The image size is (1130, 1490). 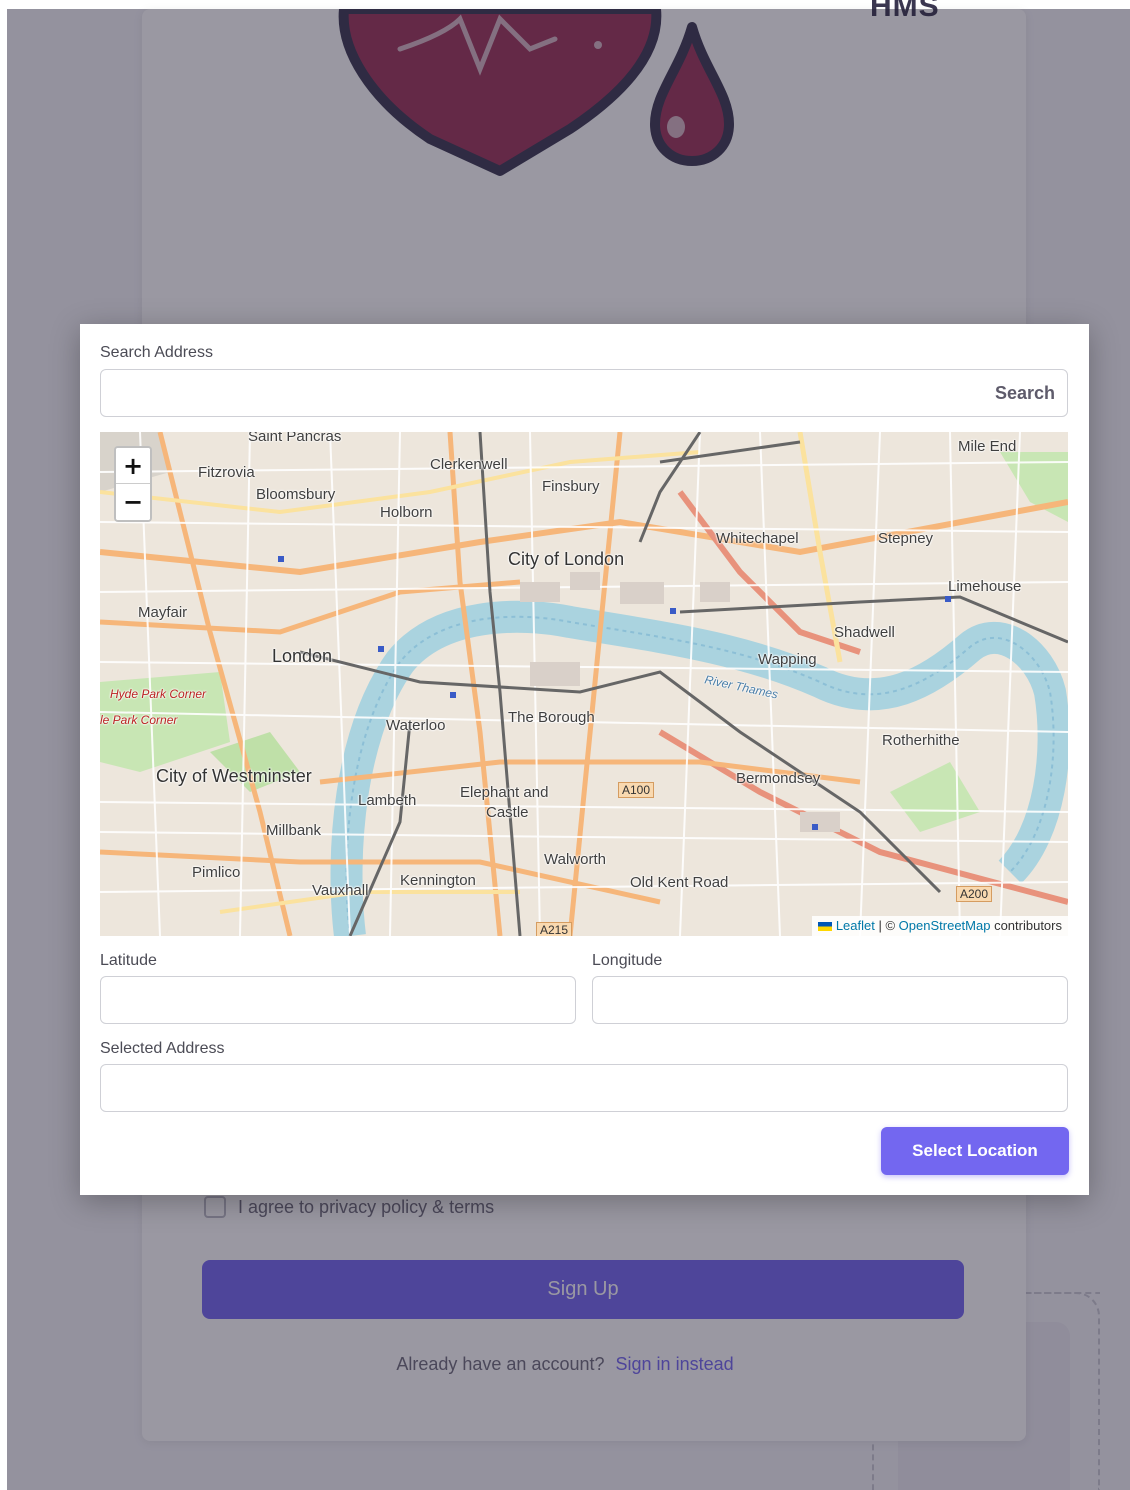 I want to click on leaflet-link: Leaflet, so click(x=855, y=925).